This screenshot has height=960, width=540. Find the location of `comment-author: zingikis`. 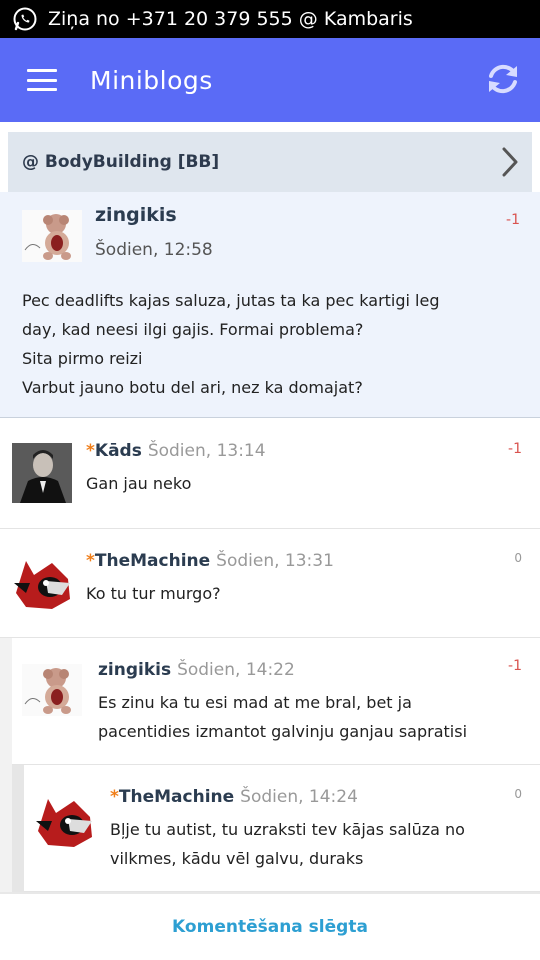

comment-author: zingikis is located at coordinates (134, 670).